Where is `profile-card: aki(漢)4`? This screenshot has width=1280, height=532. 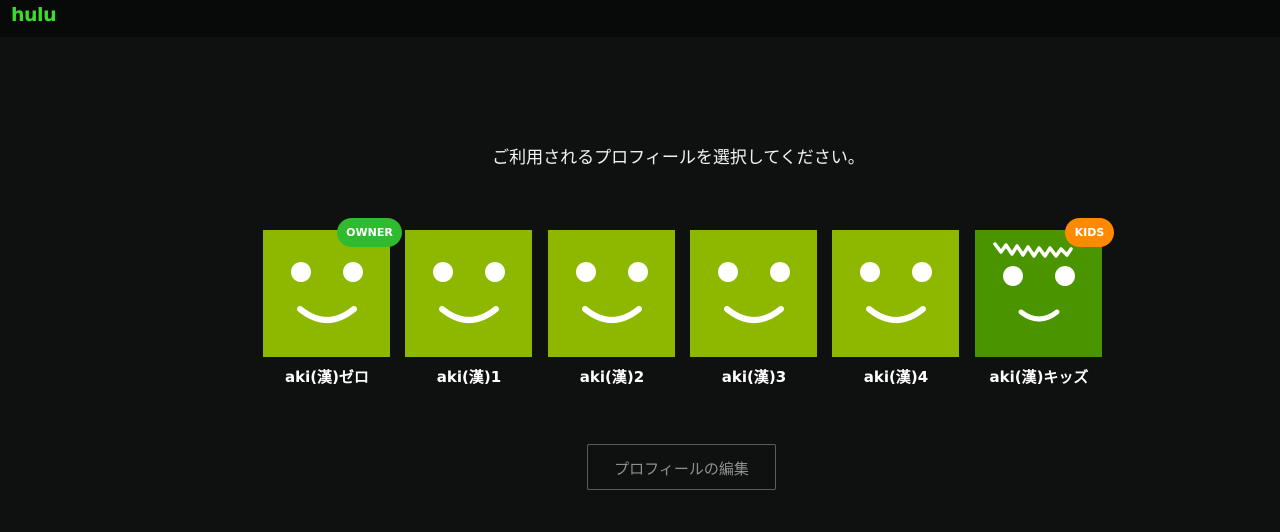 profile-card: aki(漢)4 is located at coordinates (896, 308).